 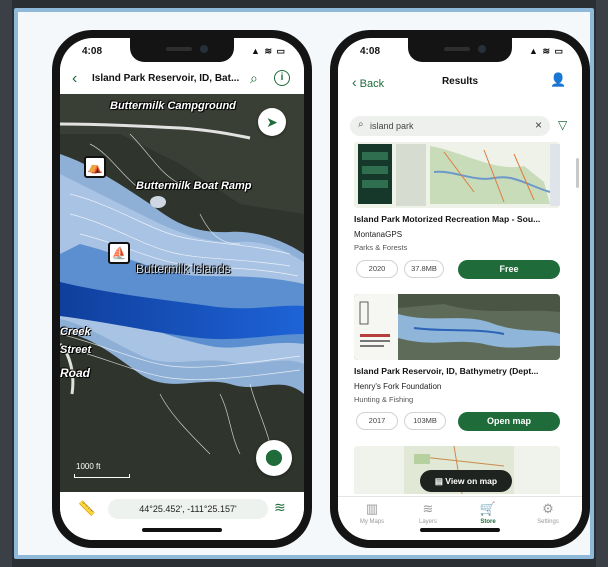 I want to click on location-pin-icon: ⬤, so click(x=274, y=457).